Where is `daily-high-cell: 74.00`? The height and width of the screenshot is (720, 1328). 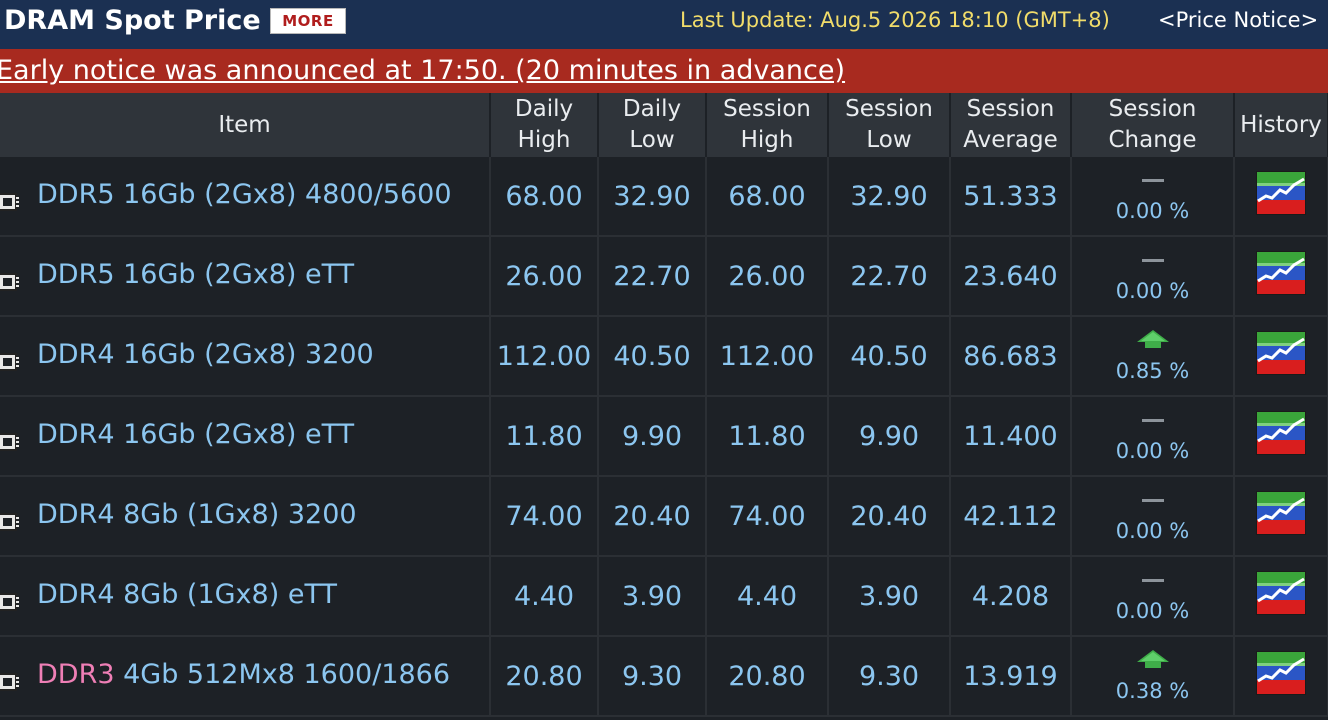
daily-high-cell: 74.00 is located at coordinates (544, 516).